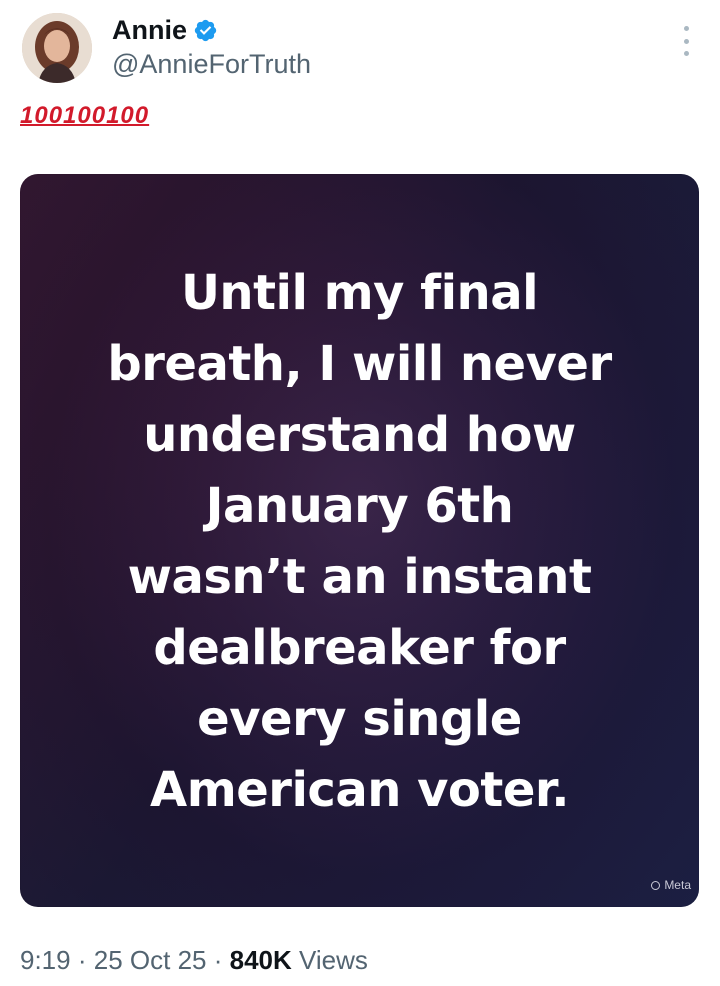  I want to click on avatar, so click(57, 48).